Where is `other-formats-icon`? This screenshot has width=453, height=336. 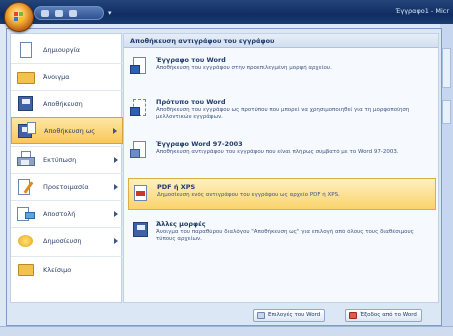
other-formats-icon is located at coordinates (140, 231).